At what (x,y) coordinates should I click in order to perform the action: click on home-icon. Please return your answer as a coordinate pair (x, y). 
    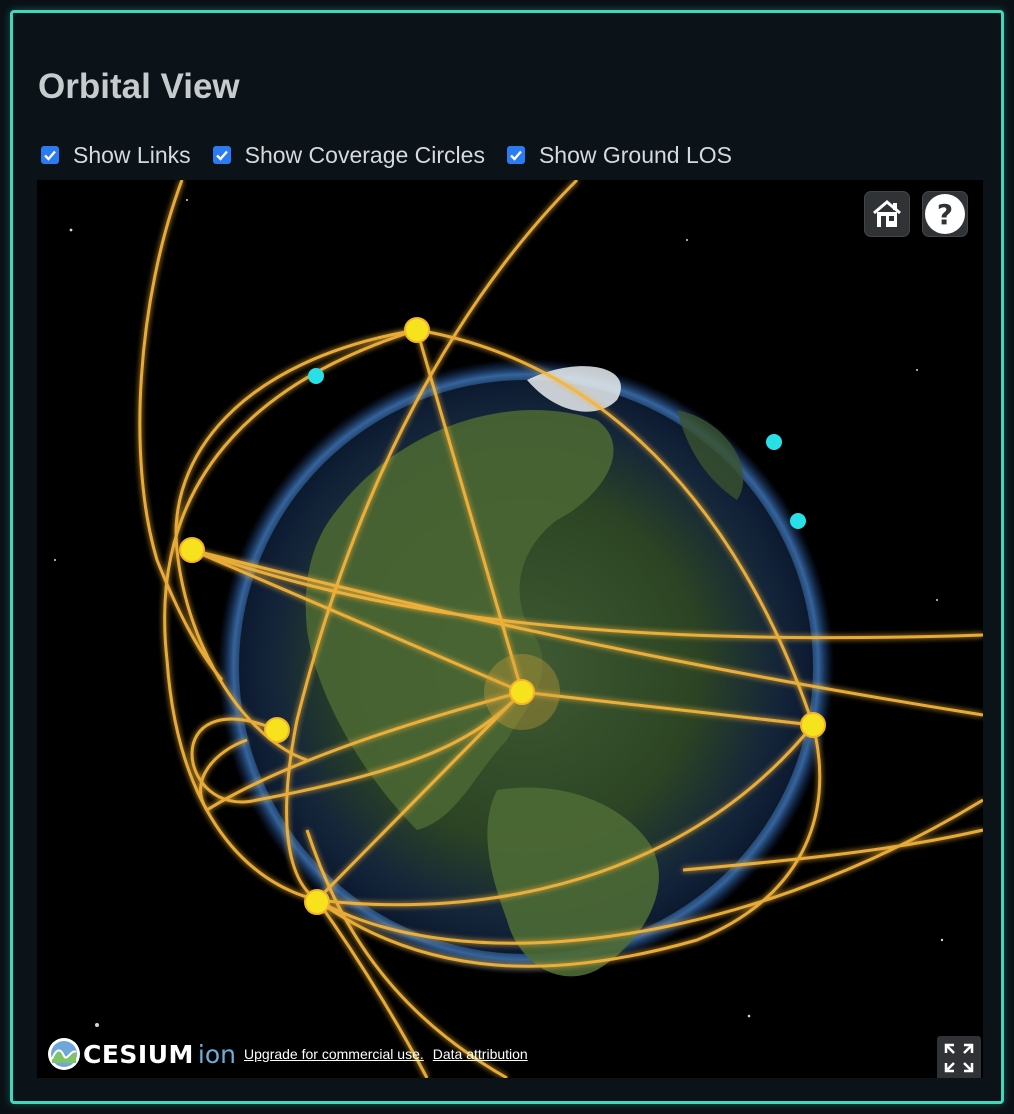
    Looking at the image, I should click on (887, 213).